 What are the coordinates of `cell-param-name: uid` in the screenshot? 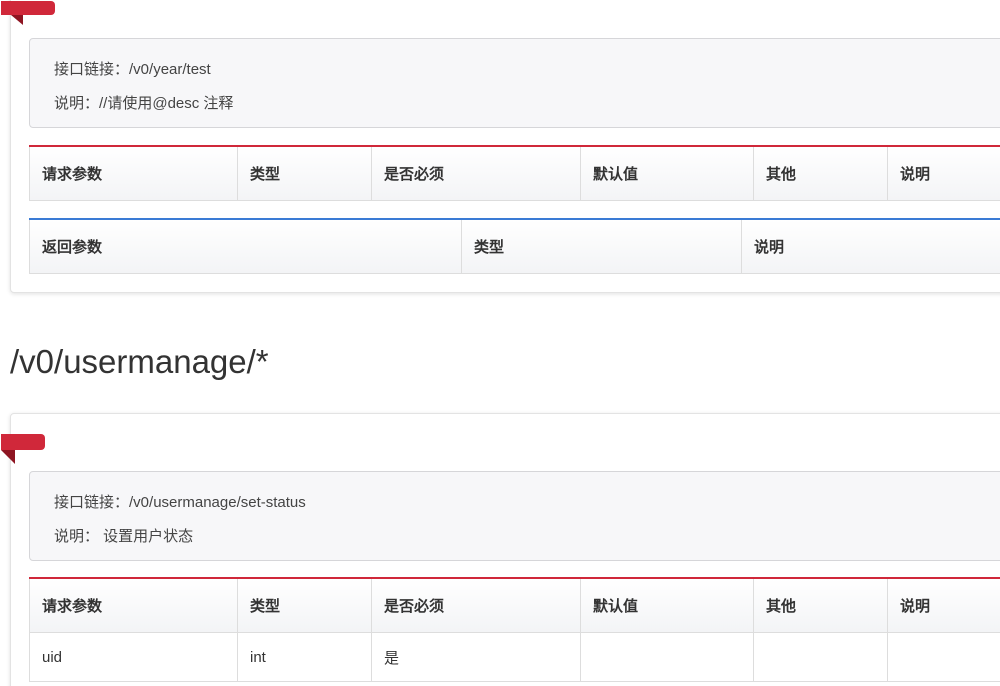 It's located at (133, 657).